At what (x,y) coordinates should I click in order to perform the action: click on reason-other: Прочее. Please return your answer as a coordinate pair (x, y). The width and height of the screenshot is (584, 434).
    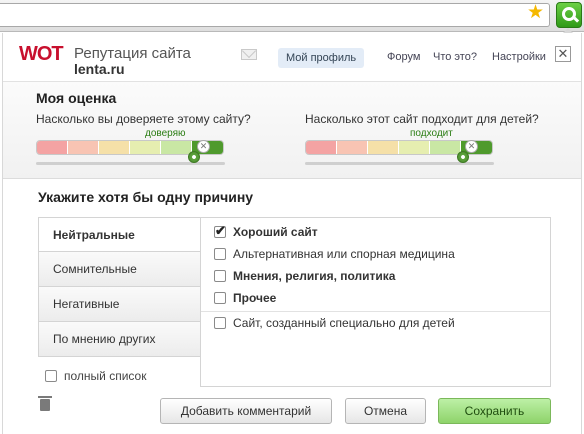
    Looking at the image, I should click on (245, 298).